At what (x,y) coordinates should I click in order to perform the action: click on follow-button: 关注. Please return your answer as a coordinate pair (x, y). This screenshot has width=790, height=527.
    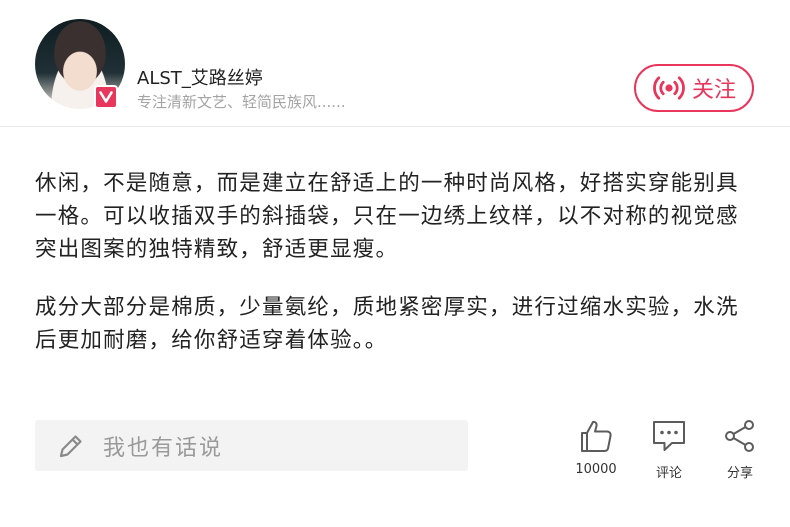
    Looking at the image, I should click on (694, 88).